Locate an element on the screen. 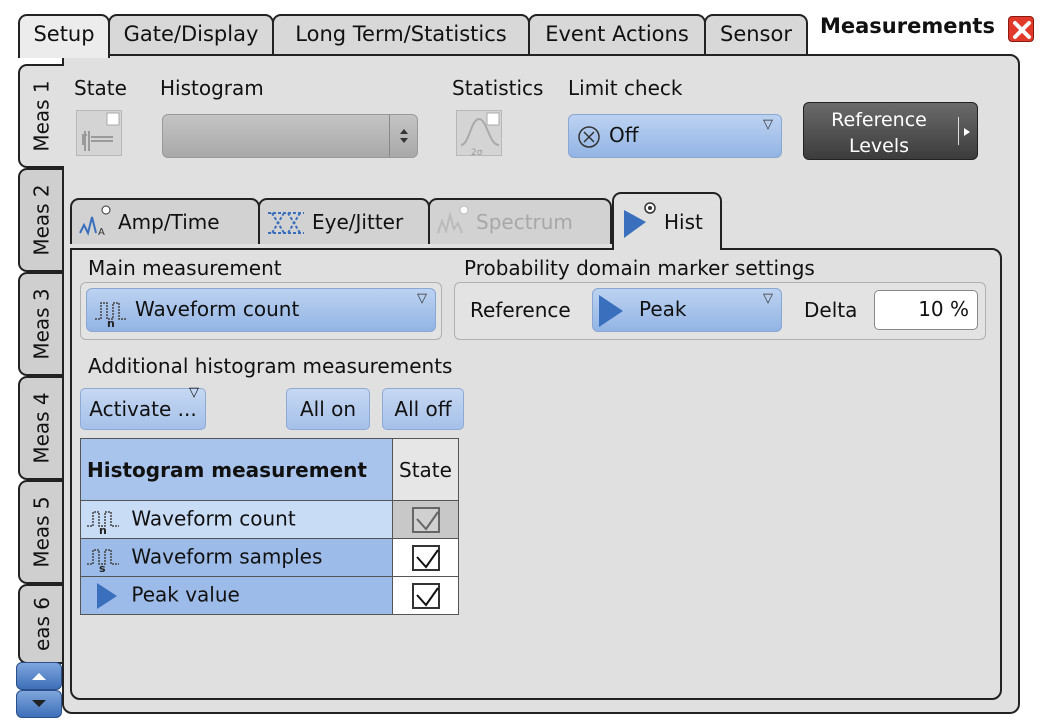  probability-label: Probability domain marker settings is located at coordinates (639, 268).